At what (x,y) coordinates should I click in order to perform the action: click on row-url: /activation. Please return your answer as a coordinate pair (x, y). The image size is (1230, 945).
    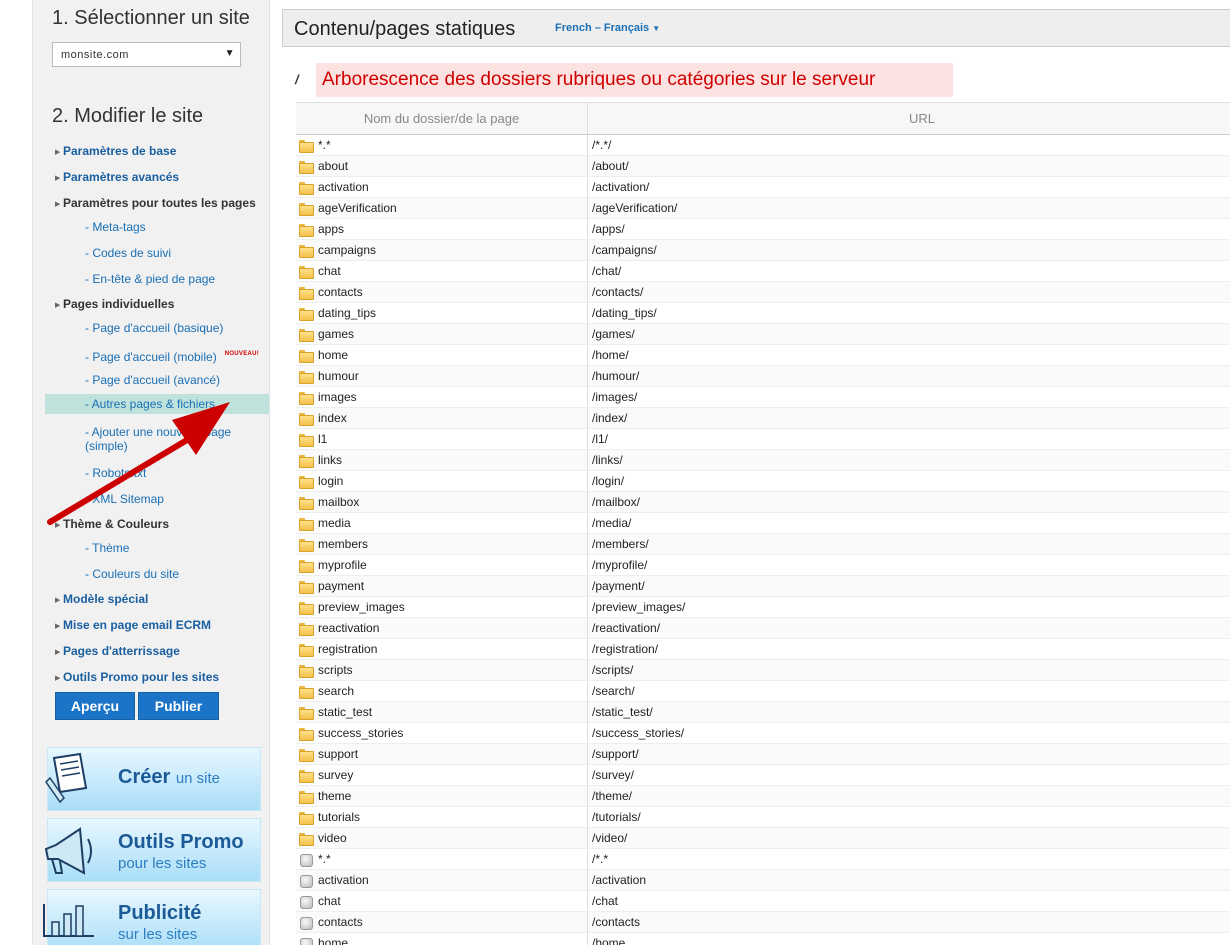
    Looking at the image, I should click on (909, 880).